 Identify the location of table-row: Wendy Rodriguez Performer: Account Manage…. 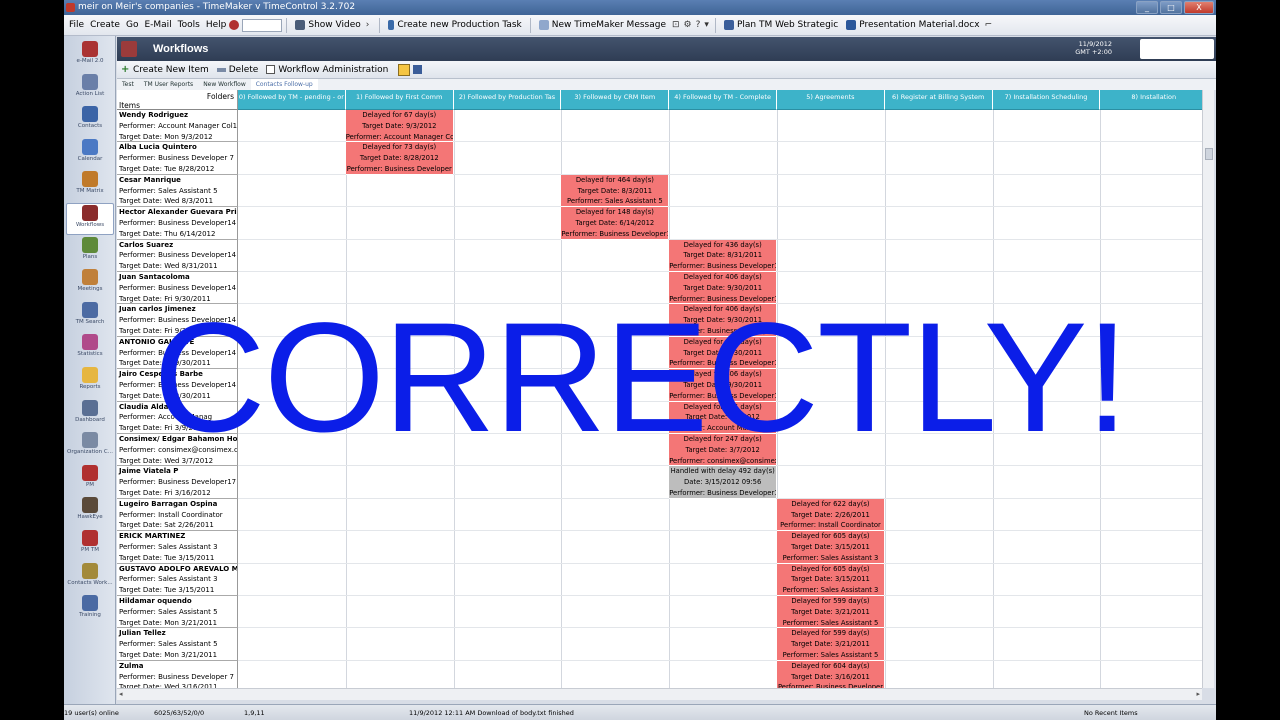
(177, 126).